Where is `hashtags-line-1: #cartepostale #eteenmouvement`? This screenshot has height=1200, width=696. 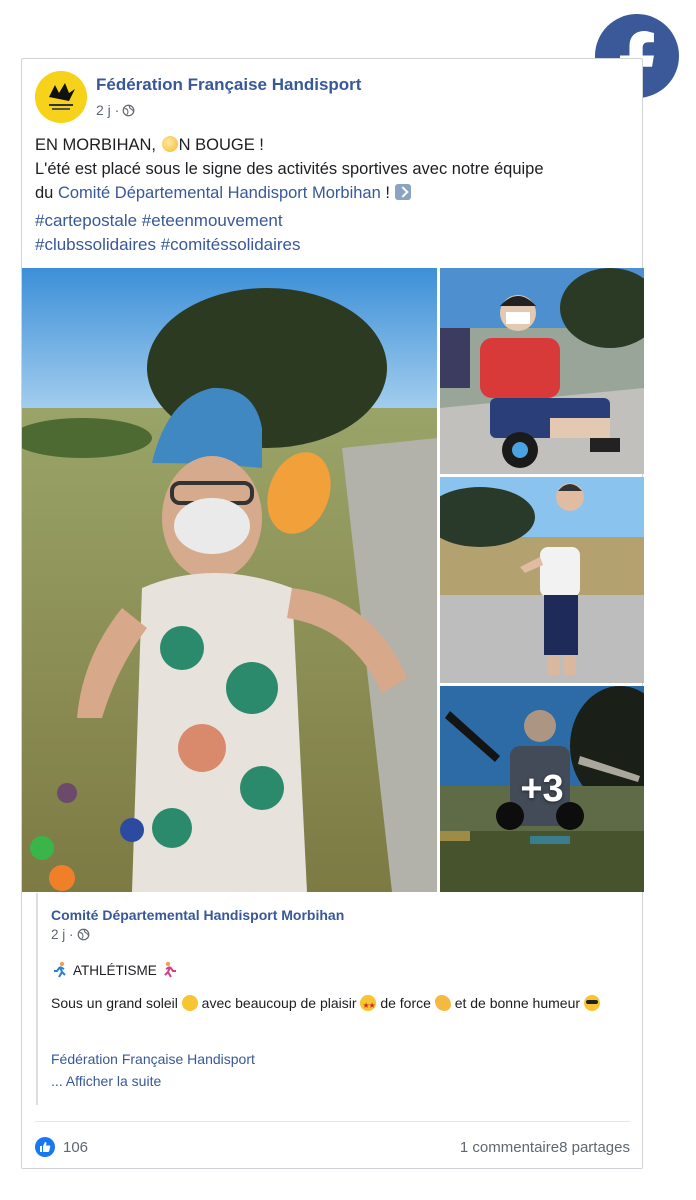
hashtags-line-1: #cartepostale #eteenmouvement is located at coordinates (168, 221).